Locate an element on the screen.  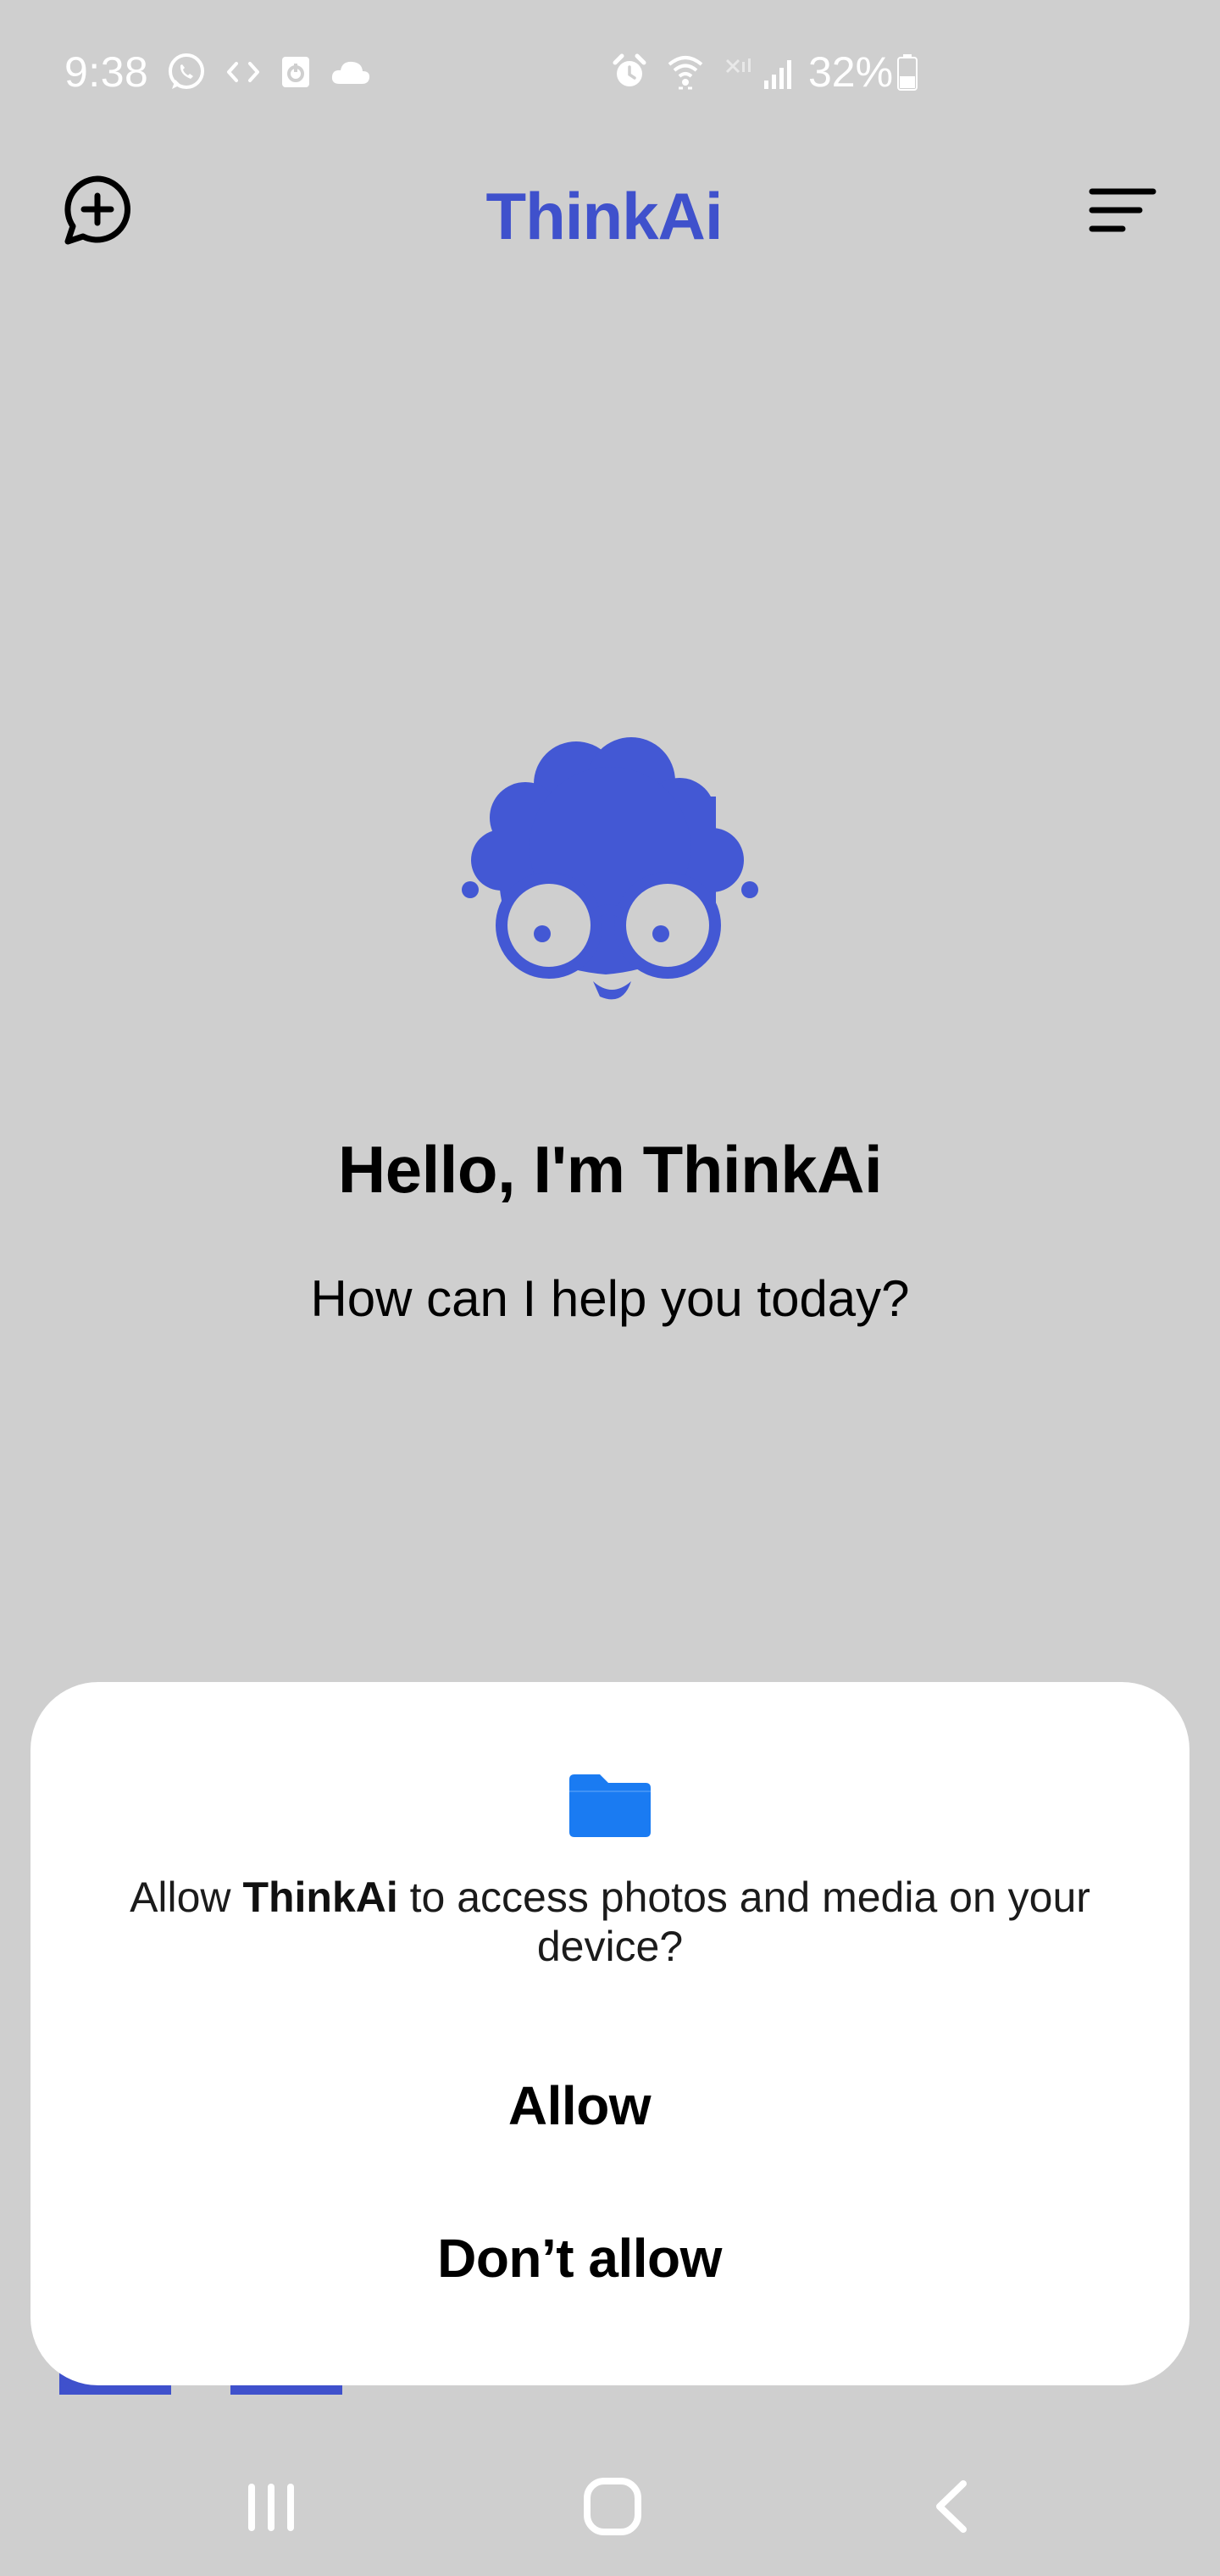
status-time: 9:38 is located at coordinates (106, 72).